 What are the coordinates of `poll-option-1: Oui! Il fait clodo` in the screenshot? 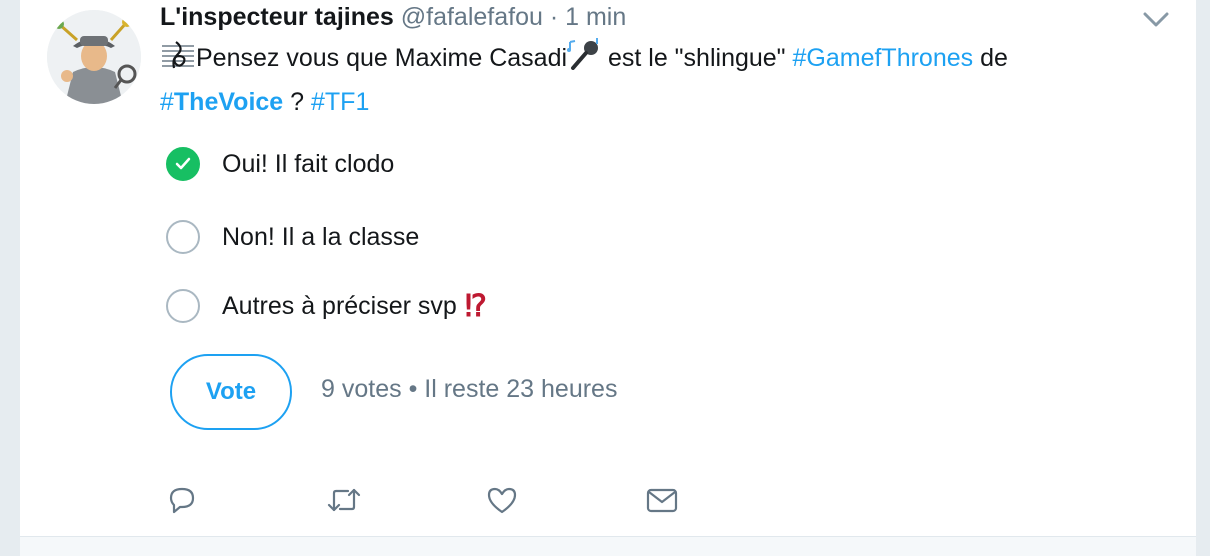 It's located at (280, 164).